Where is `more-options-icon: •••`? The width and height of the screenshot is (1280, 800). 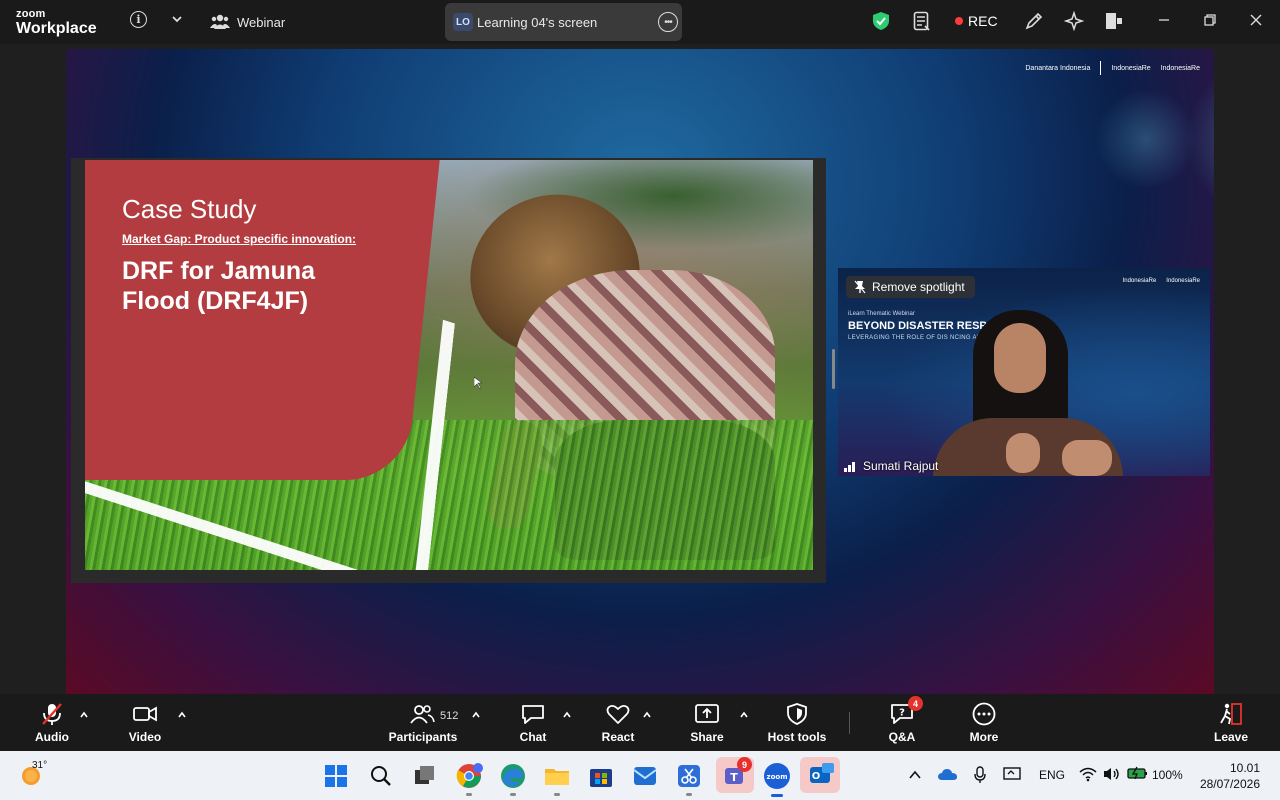
more-options-icon: ••• is located at coordinates (668, 22).